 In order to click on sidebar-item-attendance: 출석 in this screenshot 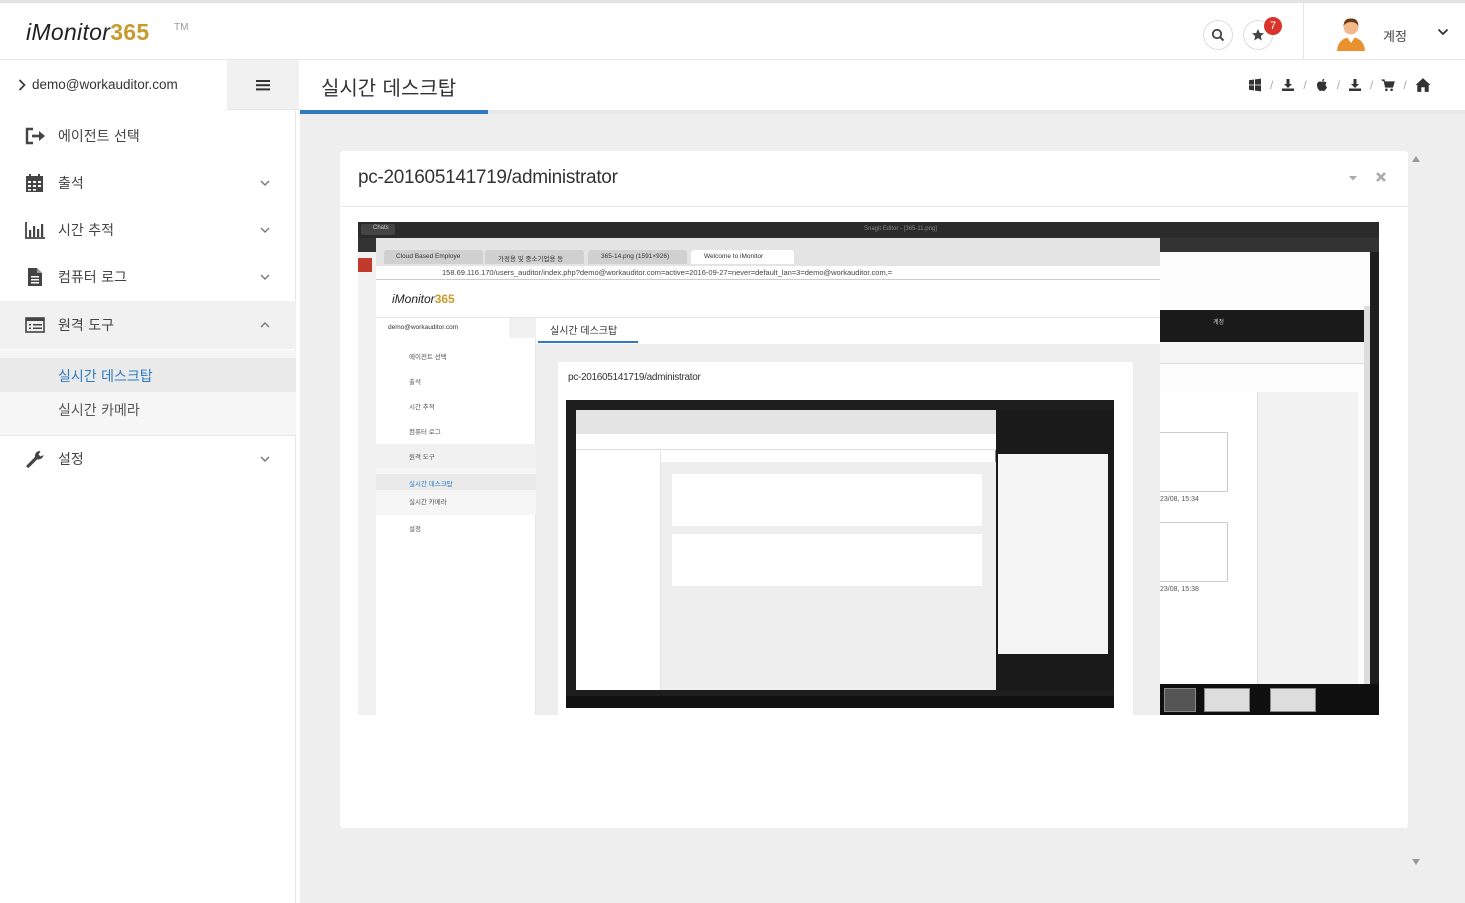, I will do `click(148, 183)`.